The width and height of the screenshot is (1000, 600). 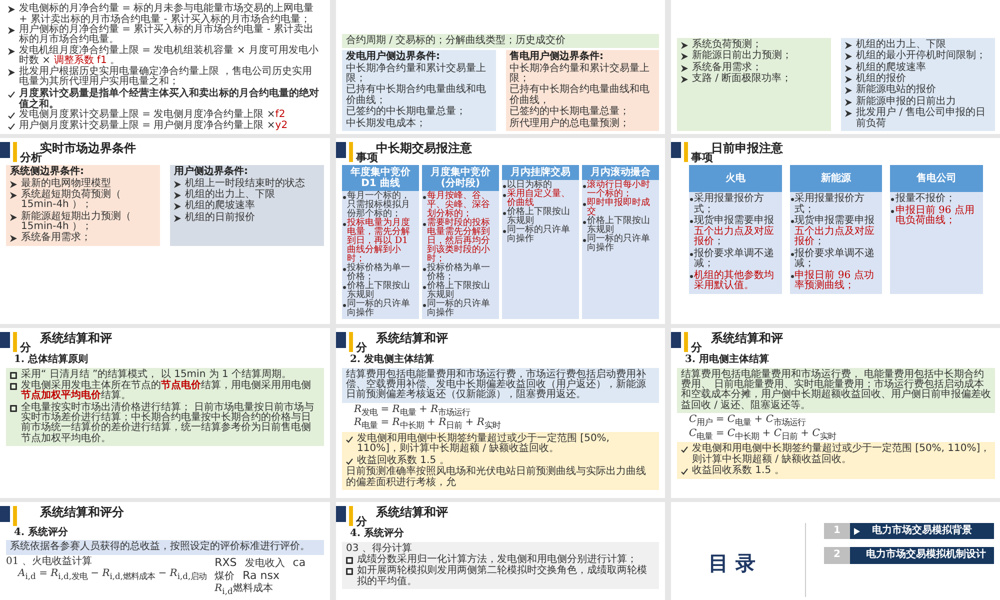 What do you see at coordinates (299, 562) in the screenshot?
I see `formula-term: ca` at bounding box center [299, 562].